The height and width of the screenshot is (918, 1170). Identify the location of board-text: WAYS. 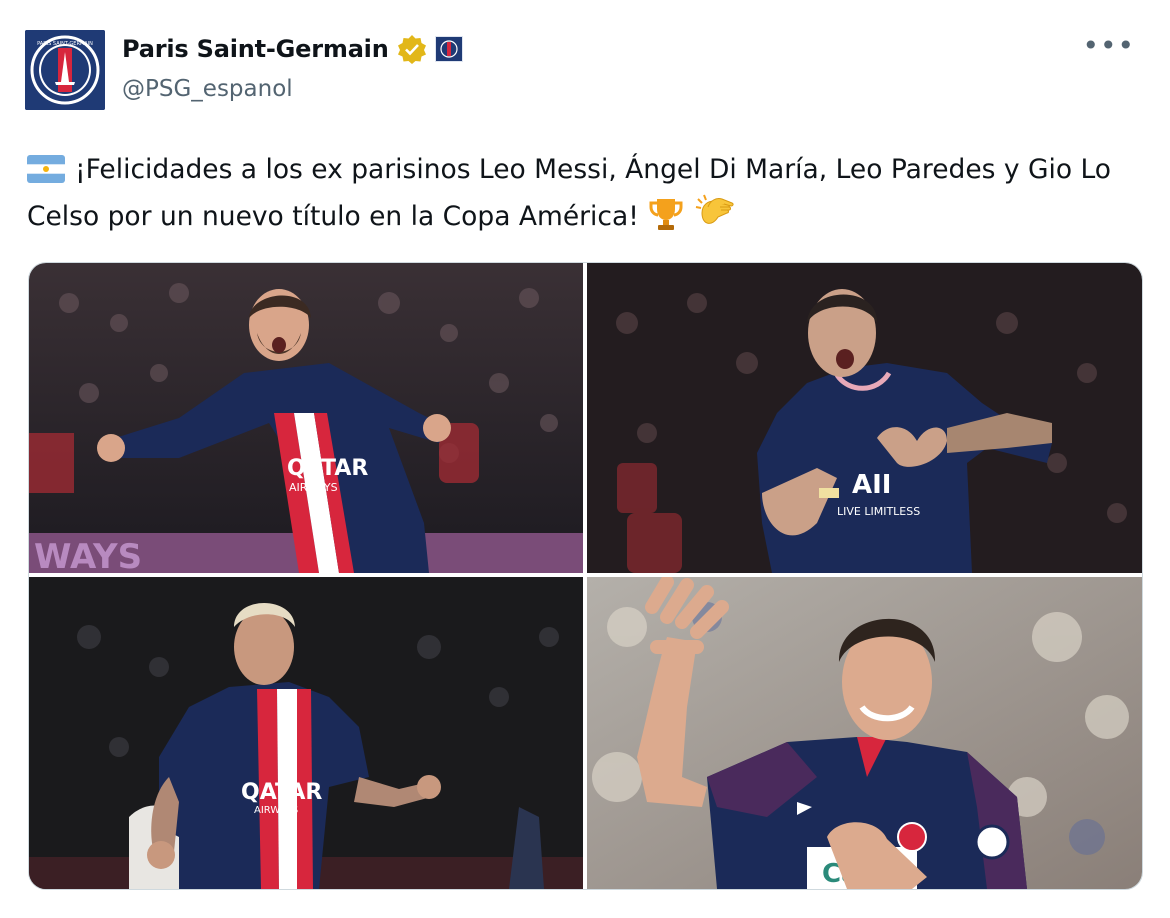
(88, 555).